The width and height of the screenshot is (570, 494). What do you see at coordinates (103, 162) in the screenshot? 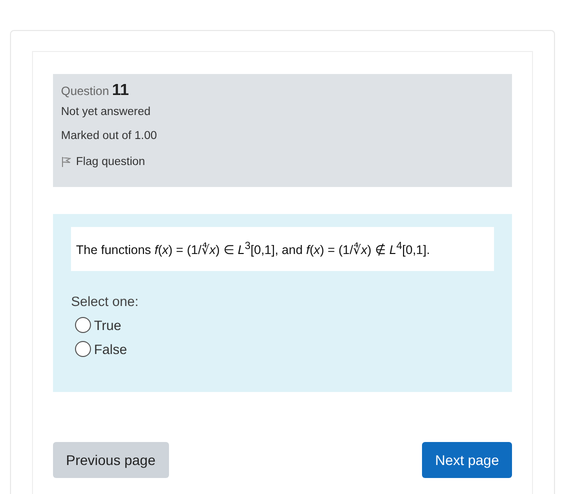
I see `flag-link: Flag question` at bounding box center [103, 162].